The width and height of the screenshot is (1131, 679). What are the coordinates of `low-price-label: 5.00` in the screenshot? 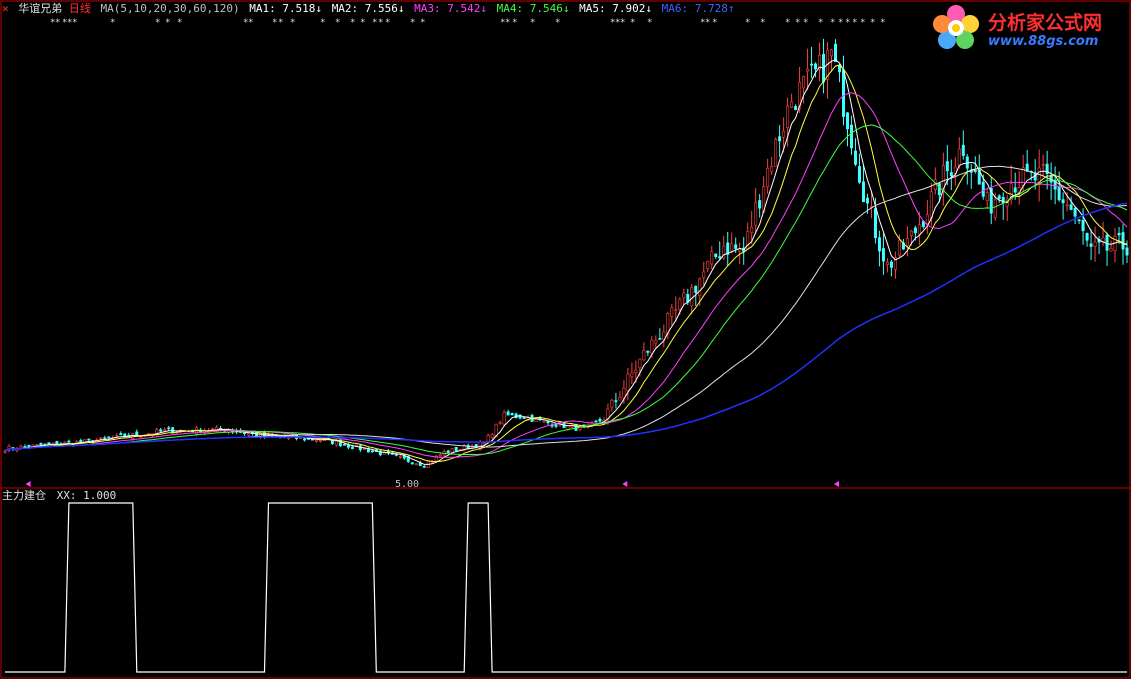 It's located at (407, 484).